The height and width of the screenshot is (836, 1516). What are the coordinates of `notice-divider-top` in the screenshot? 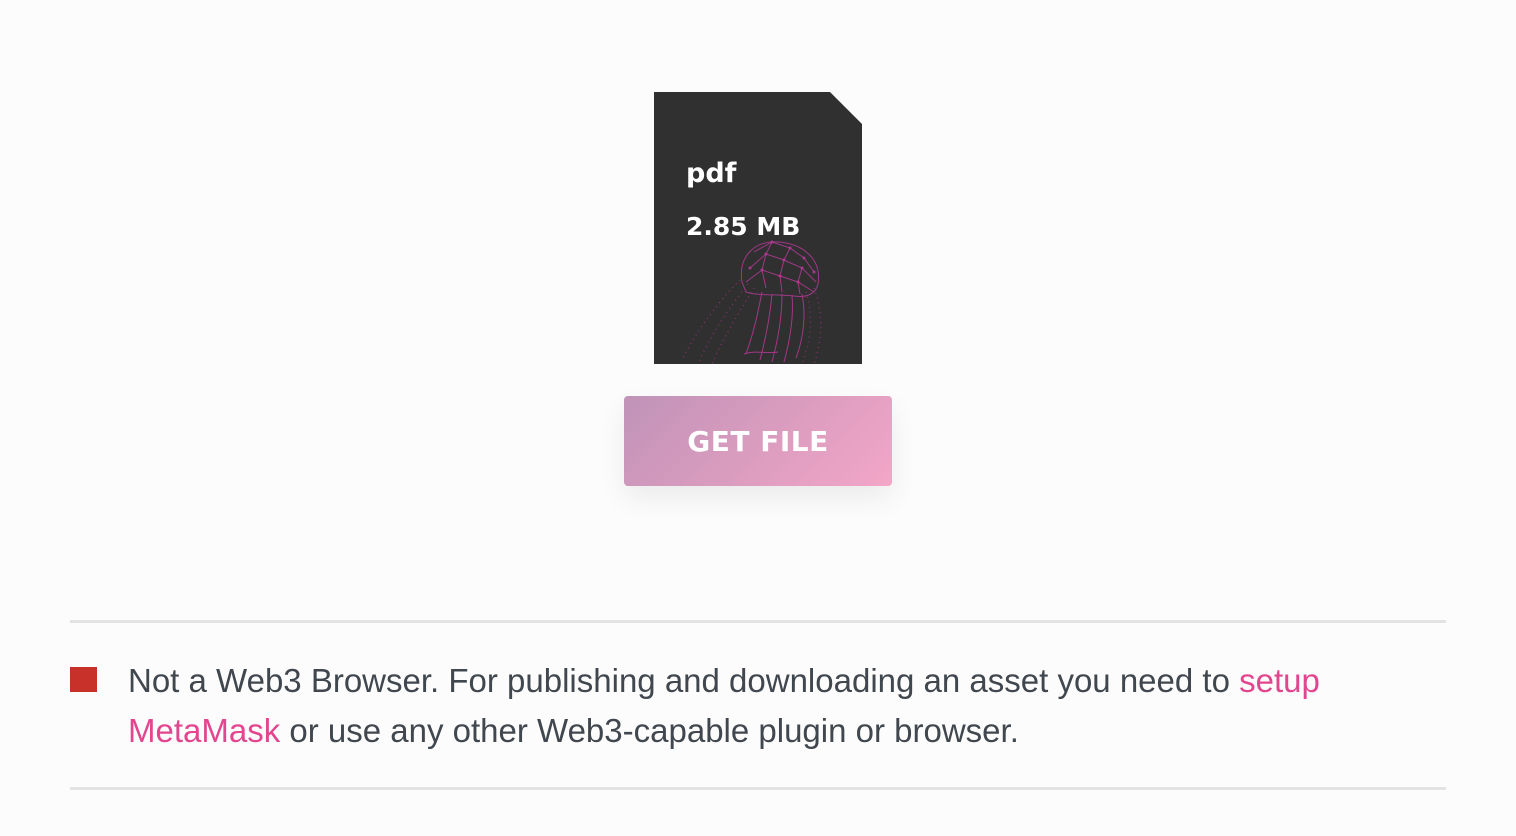 It's located at (758, 621).